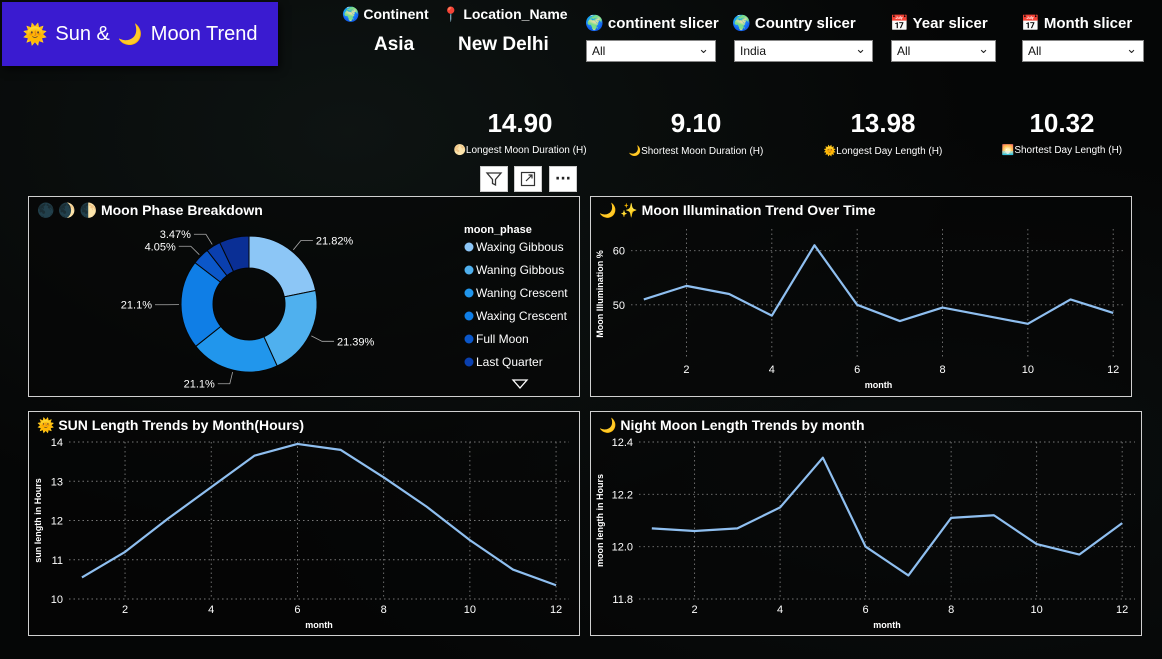 The height and width of the screenshot is (659, 1162). Describe the element at coordinates (520, 384) in the screenshot. I see `legend-scroll-down-icon` at that location.